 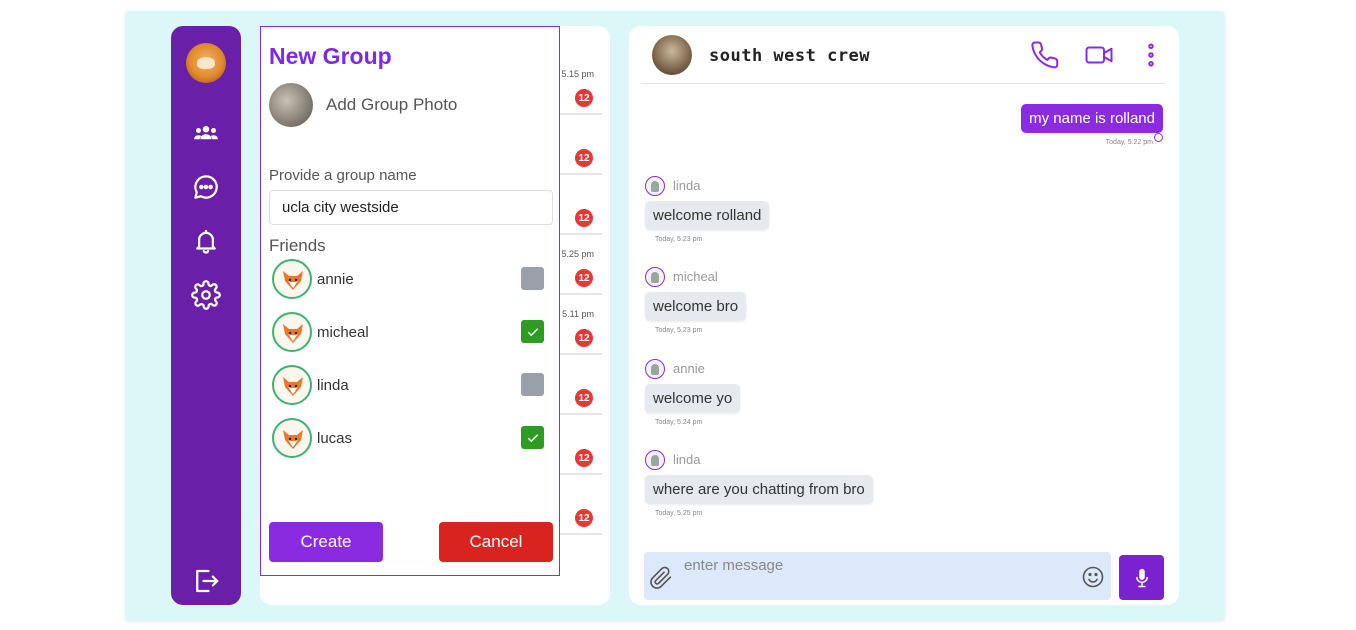 I want to click on mic-button, so click(x=1141, y=577).